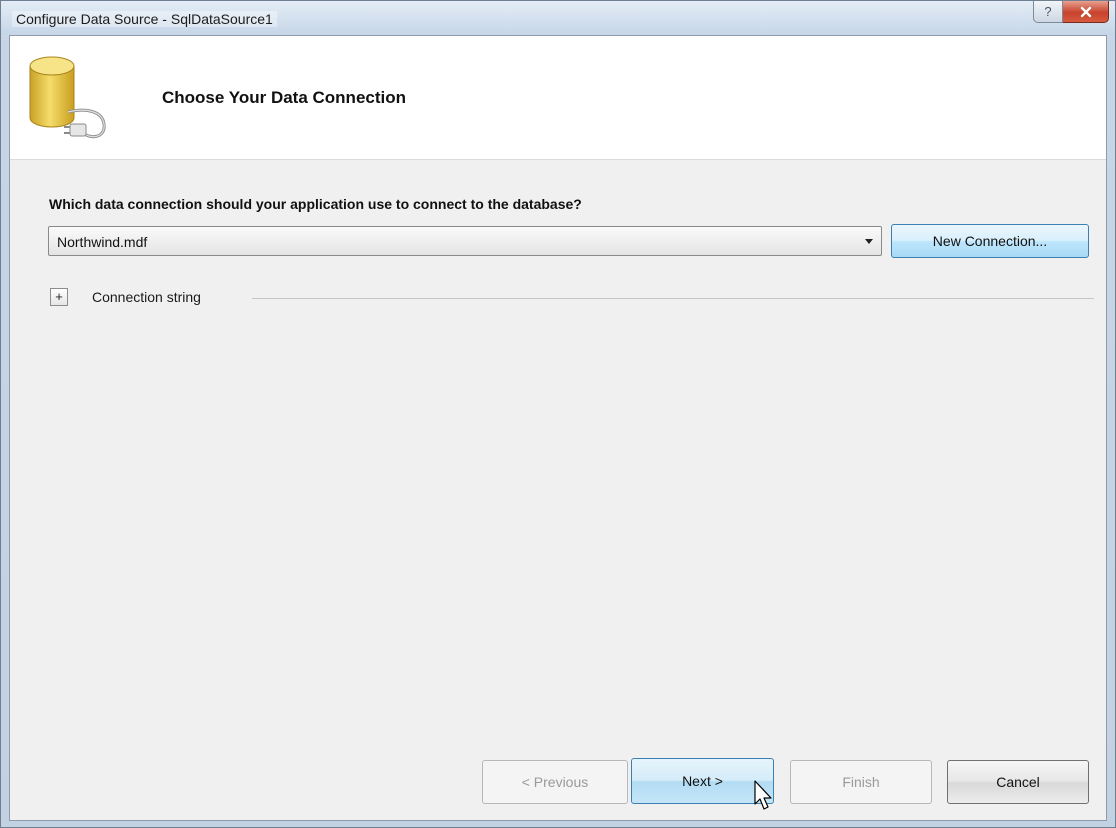 The width and height of the screenshot is (1116, 828). Describe the element at coordinates (861, 782) in the screenshot. I see `finish-button: Finish` at that location.